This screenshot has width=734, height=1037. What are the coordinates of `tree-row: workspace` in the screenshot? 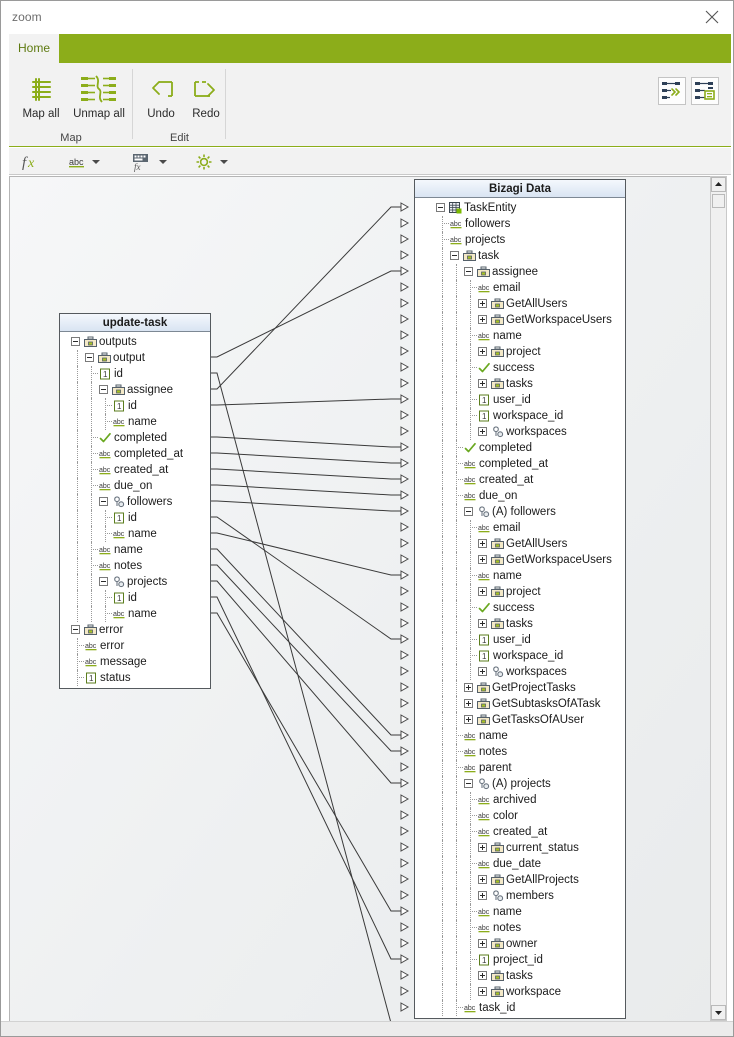 It's located at (520, 992).